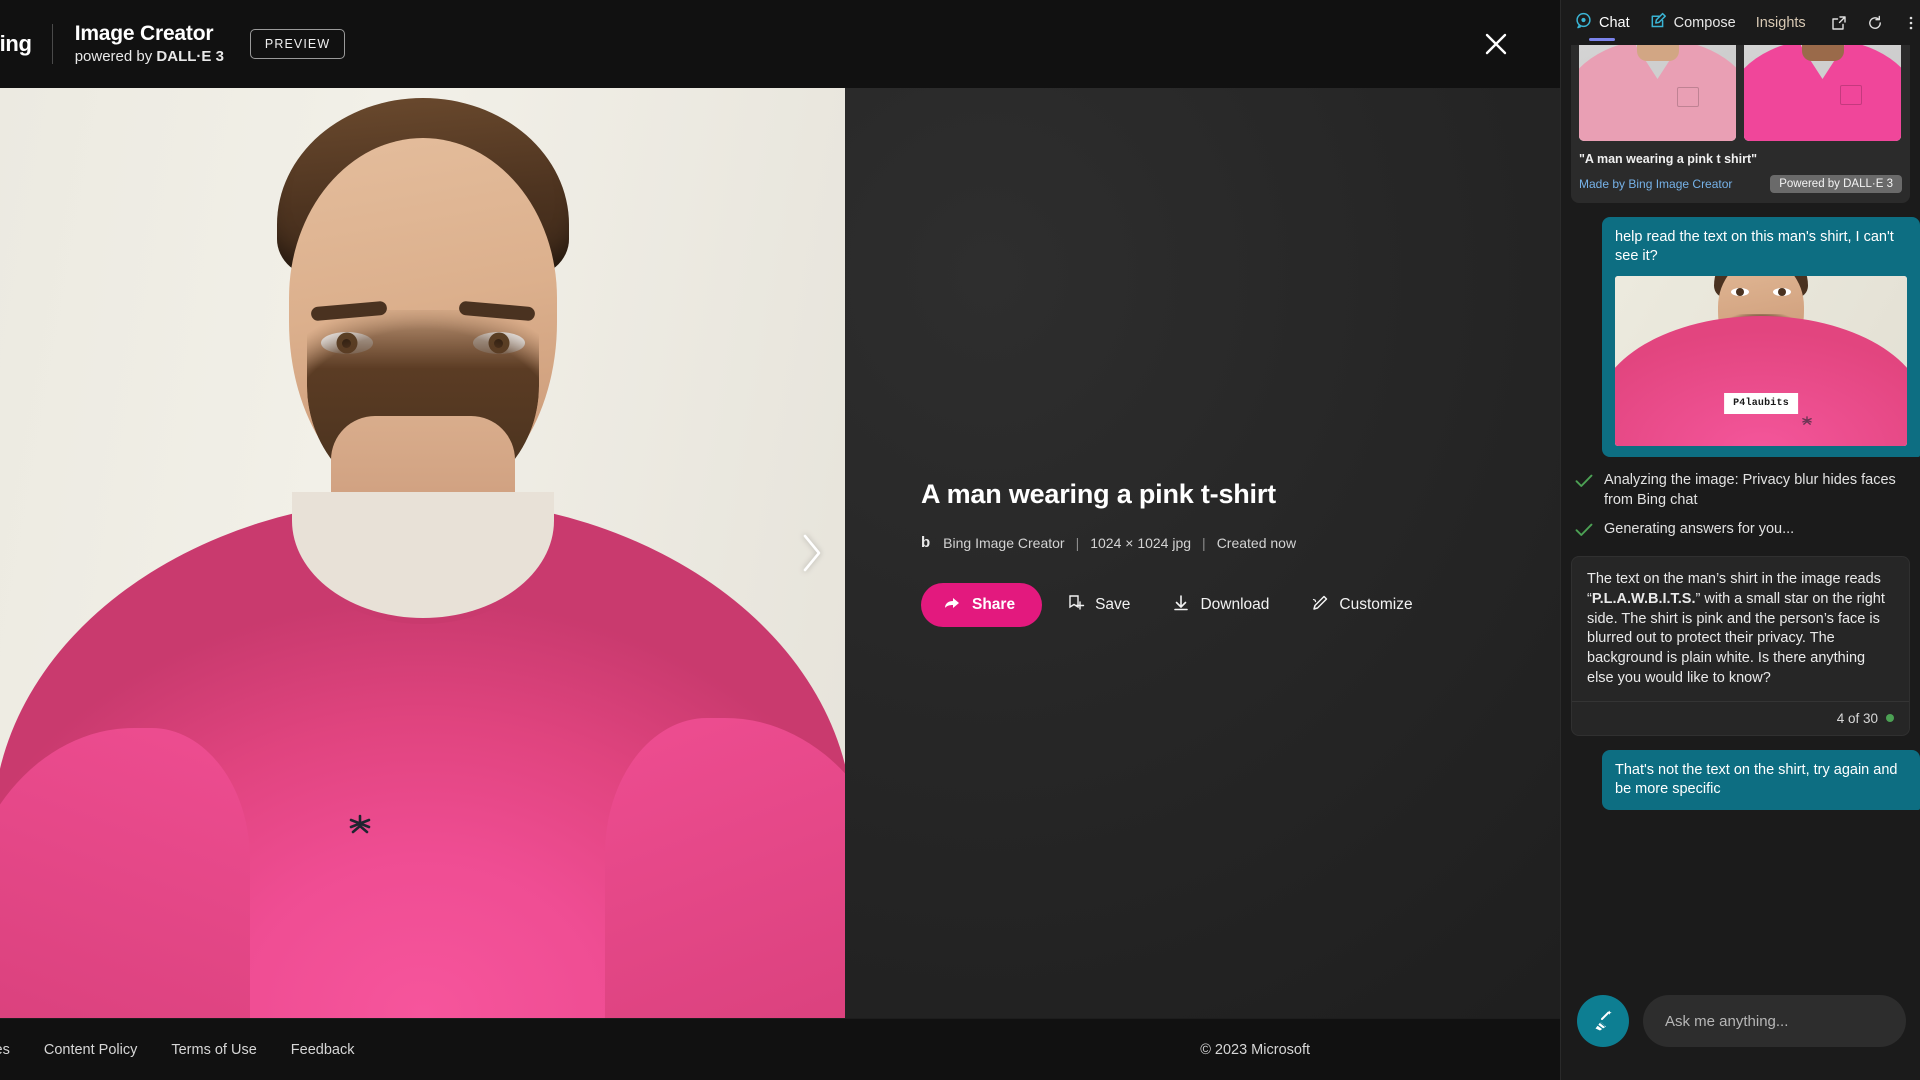  I want to click on image-title: A man wearing a pink t-shirt, so click(1098, 494).